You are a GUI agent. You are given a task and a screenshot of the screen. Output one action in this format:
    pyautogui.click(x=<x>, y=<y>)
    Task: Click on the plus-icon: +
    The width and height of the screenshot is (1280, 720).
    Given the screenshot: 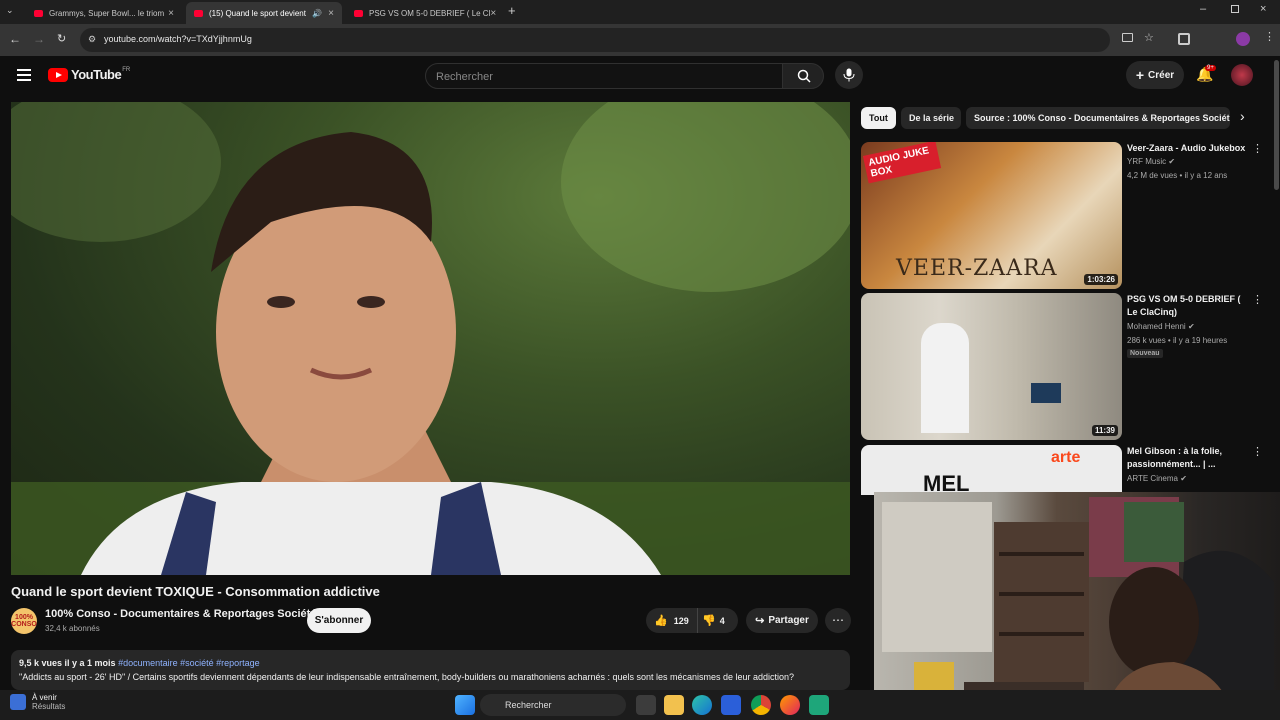 What is the action you would take?
    pyautogui.click(x=1140, y=75)
    